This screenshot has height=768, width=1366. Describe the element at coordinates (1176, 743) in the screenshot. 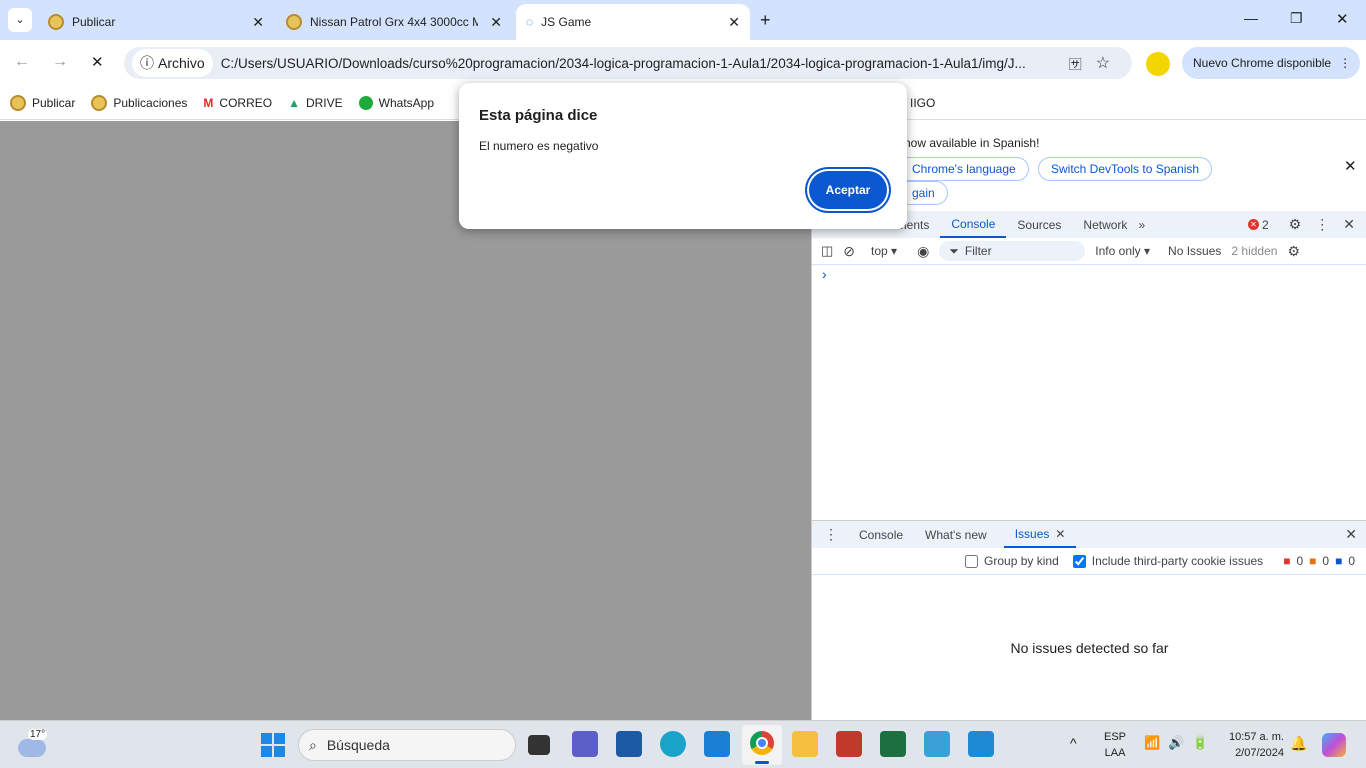

I see `volume-icon: 🔊` at that location.